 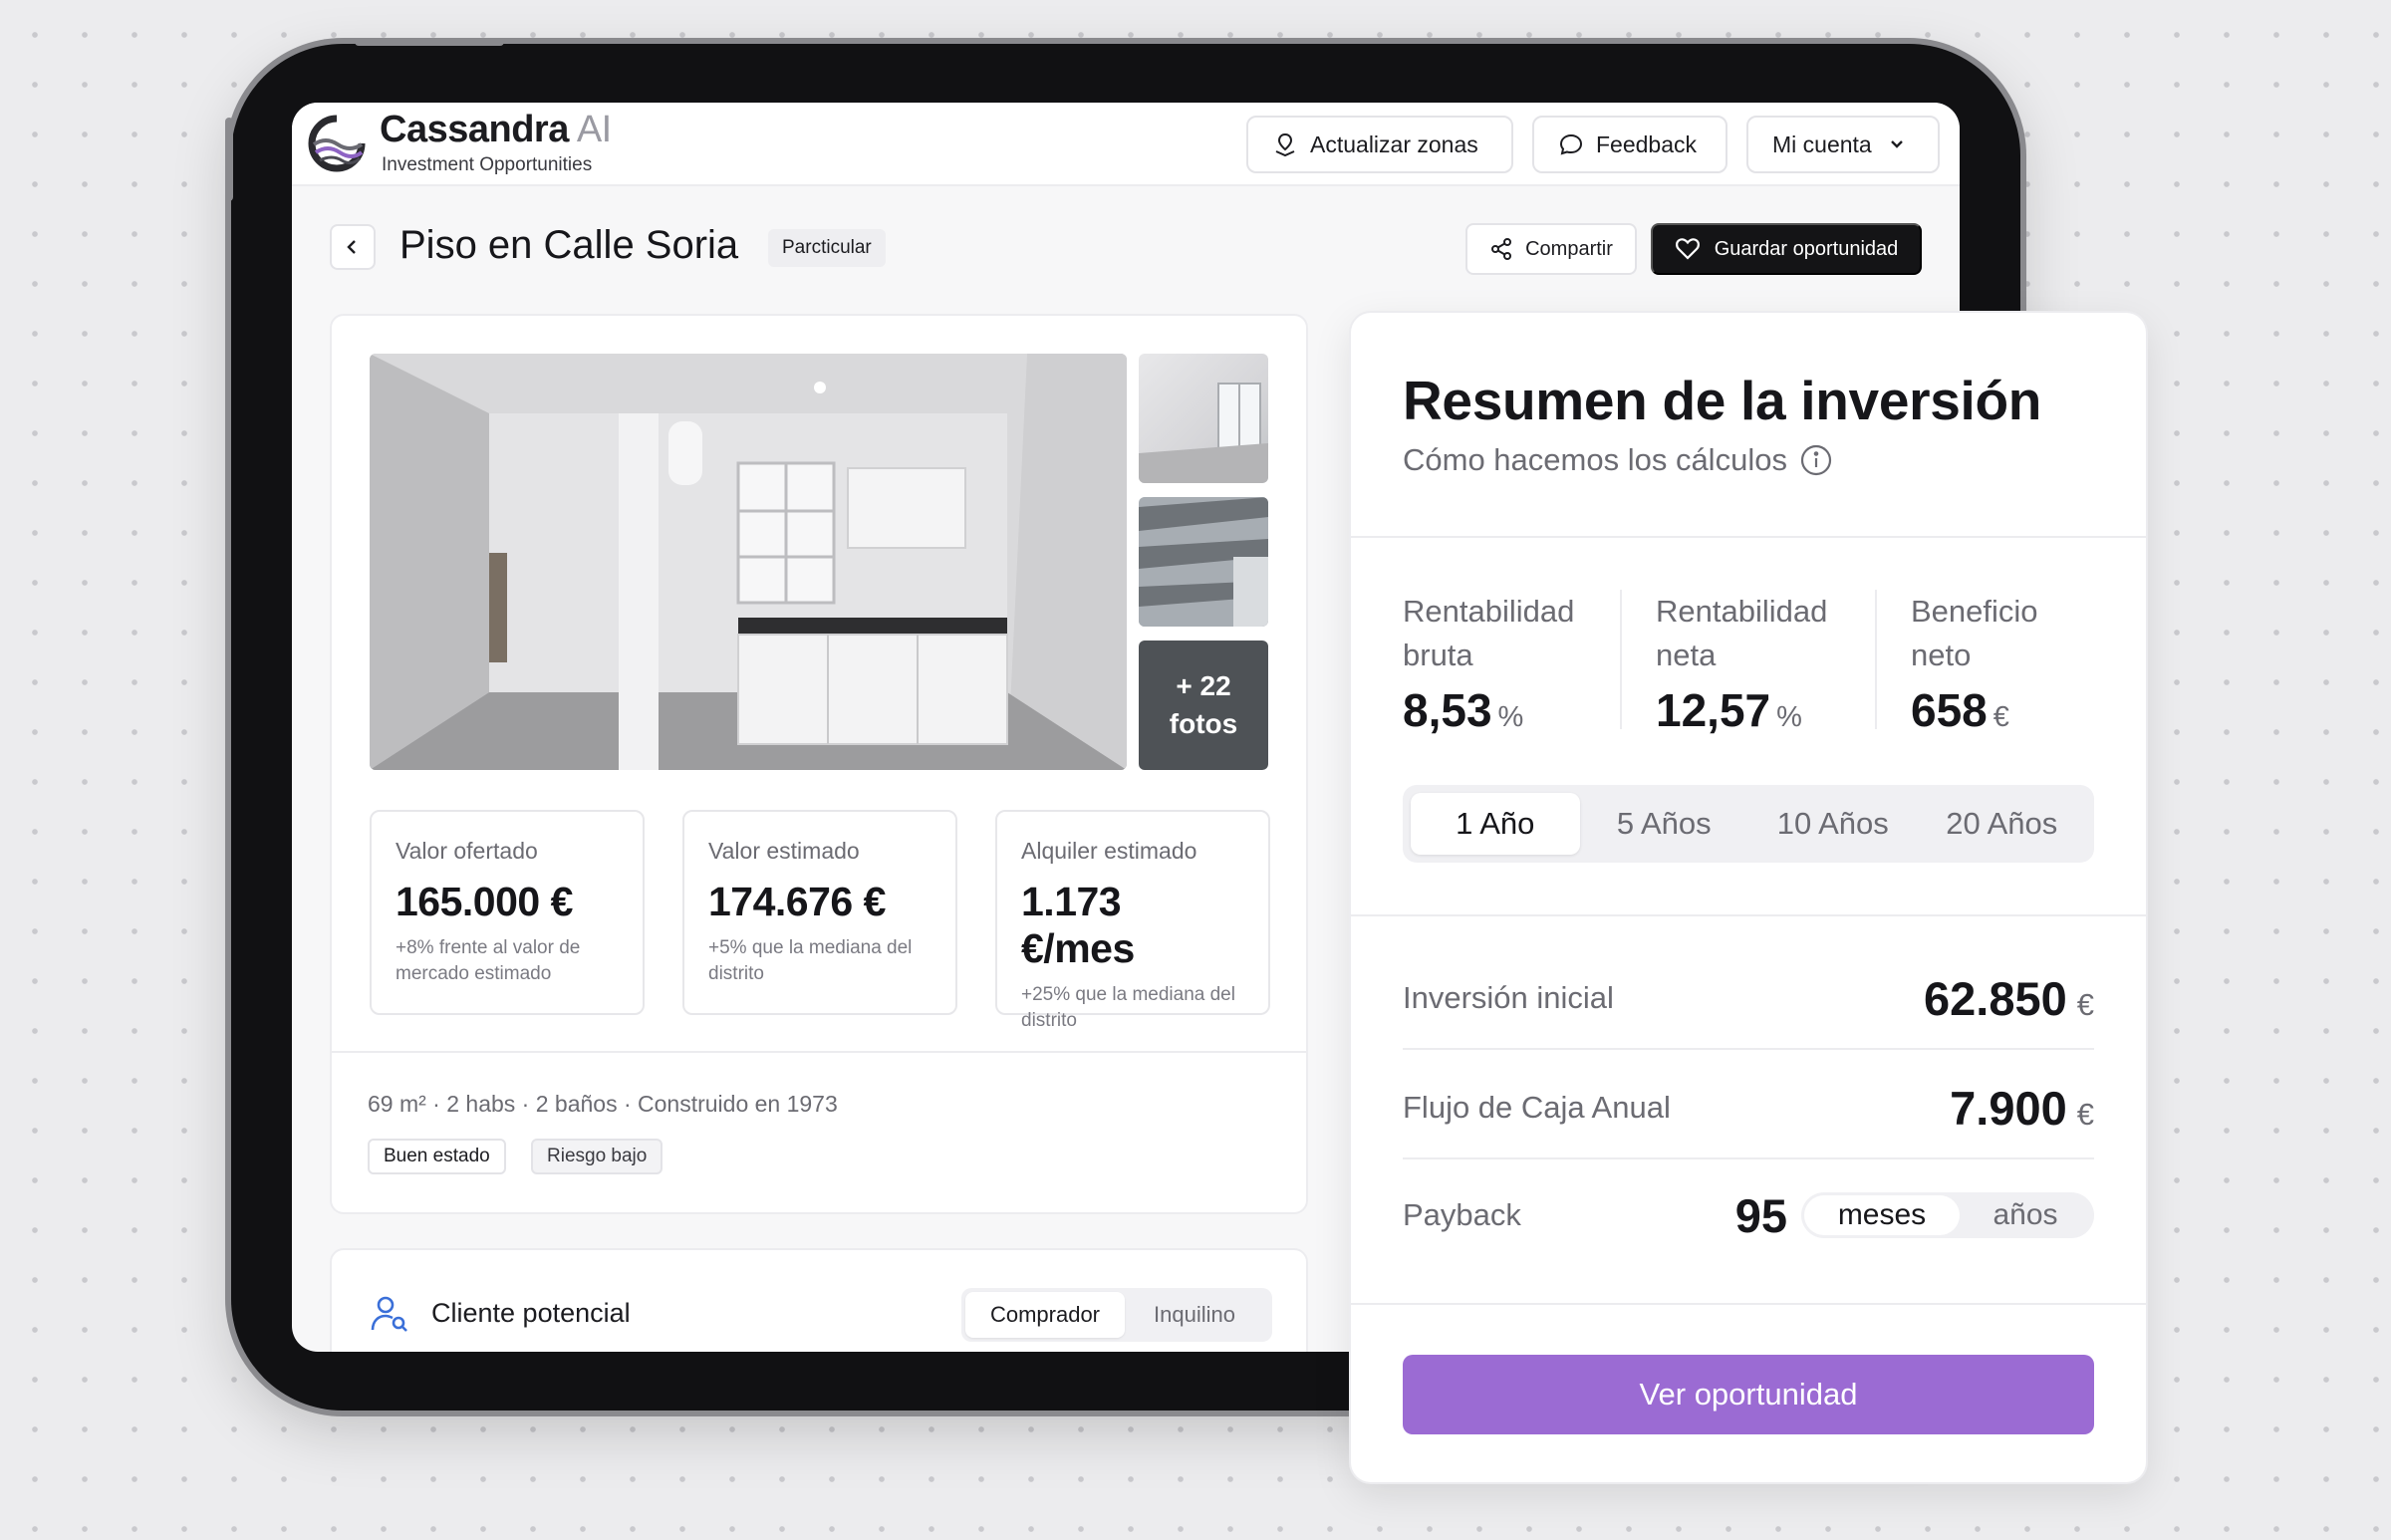 I want to click on metric-value: 658 €, so click(x=1960, y=710).